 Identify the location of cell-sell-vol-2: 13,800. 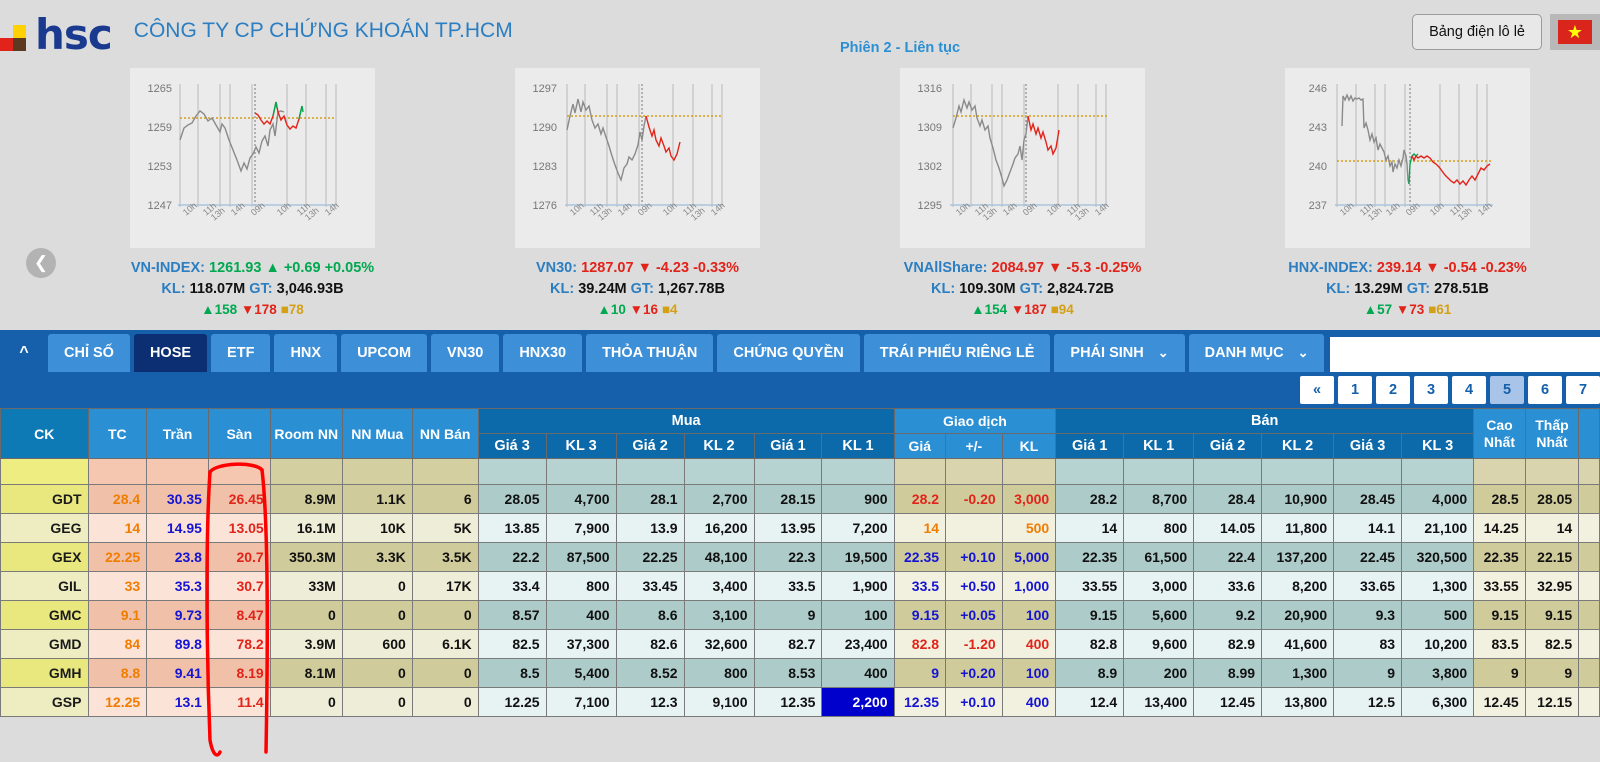
(1298, 702).